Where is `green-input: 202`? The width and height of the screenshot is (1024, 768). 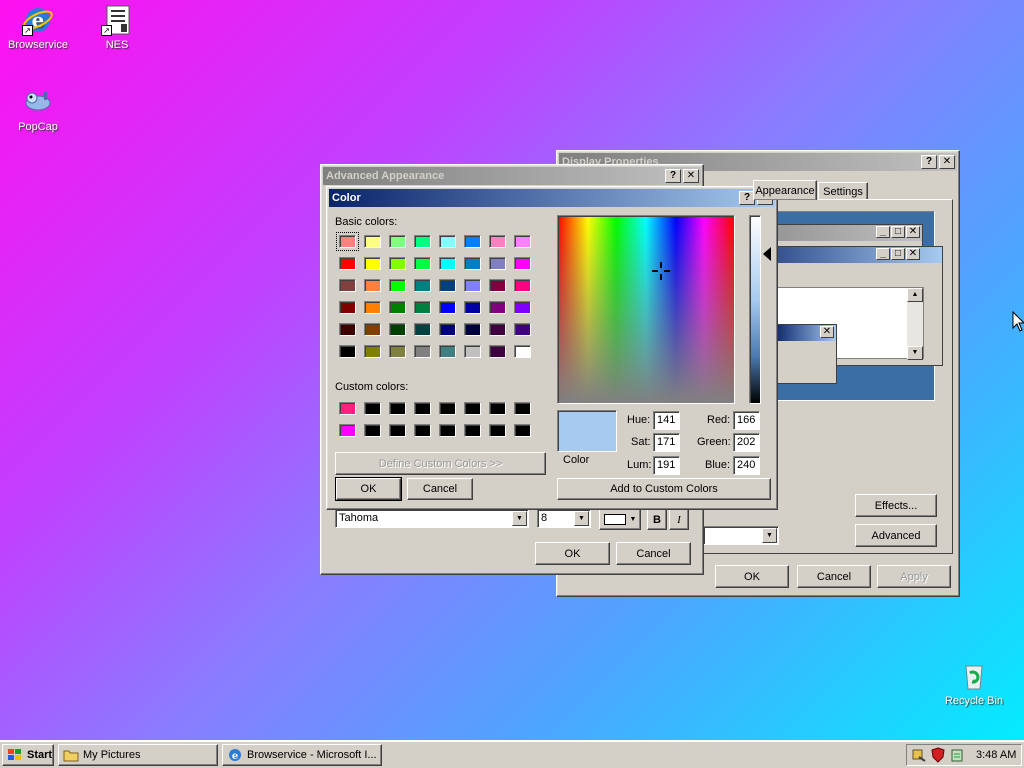
green-input: 202 is located at coordinates (746, 442).